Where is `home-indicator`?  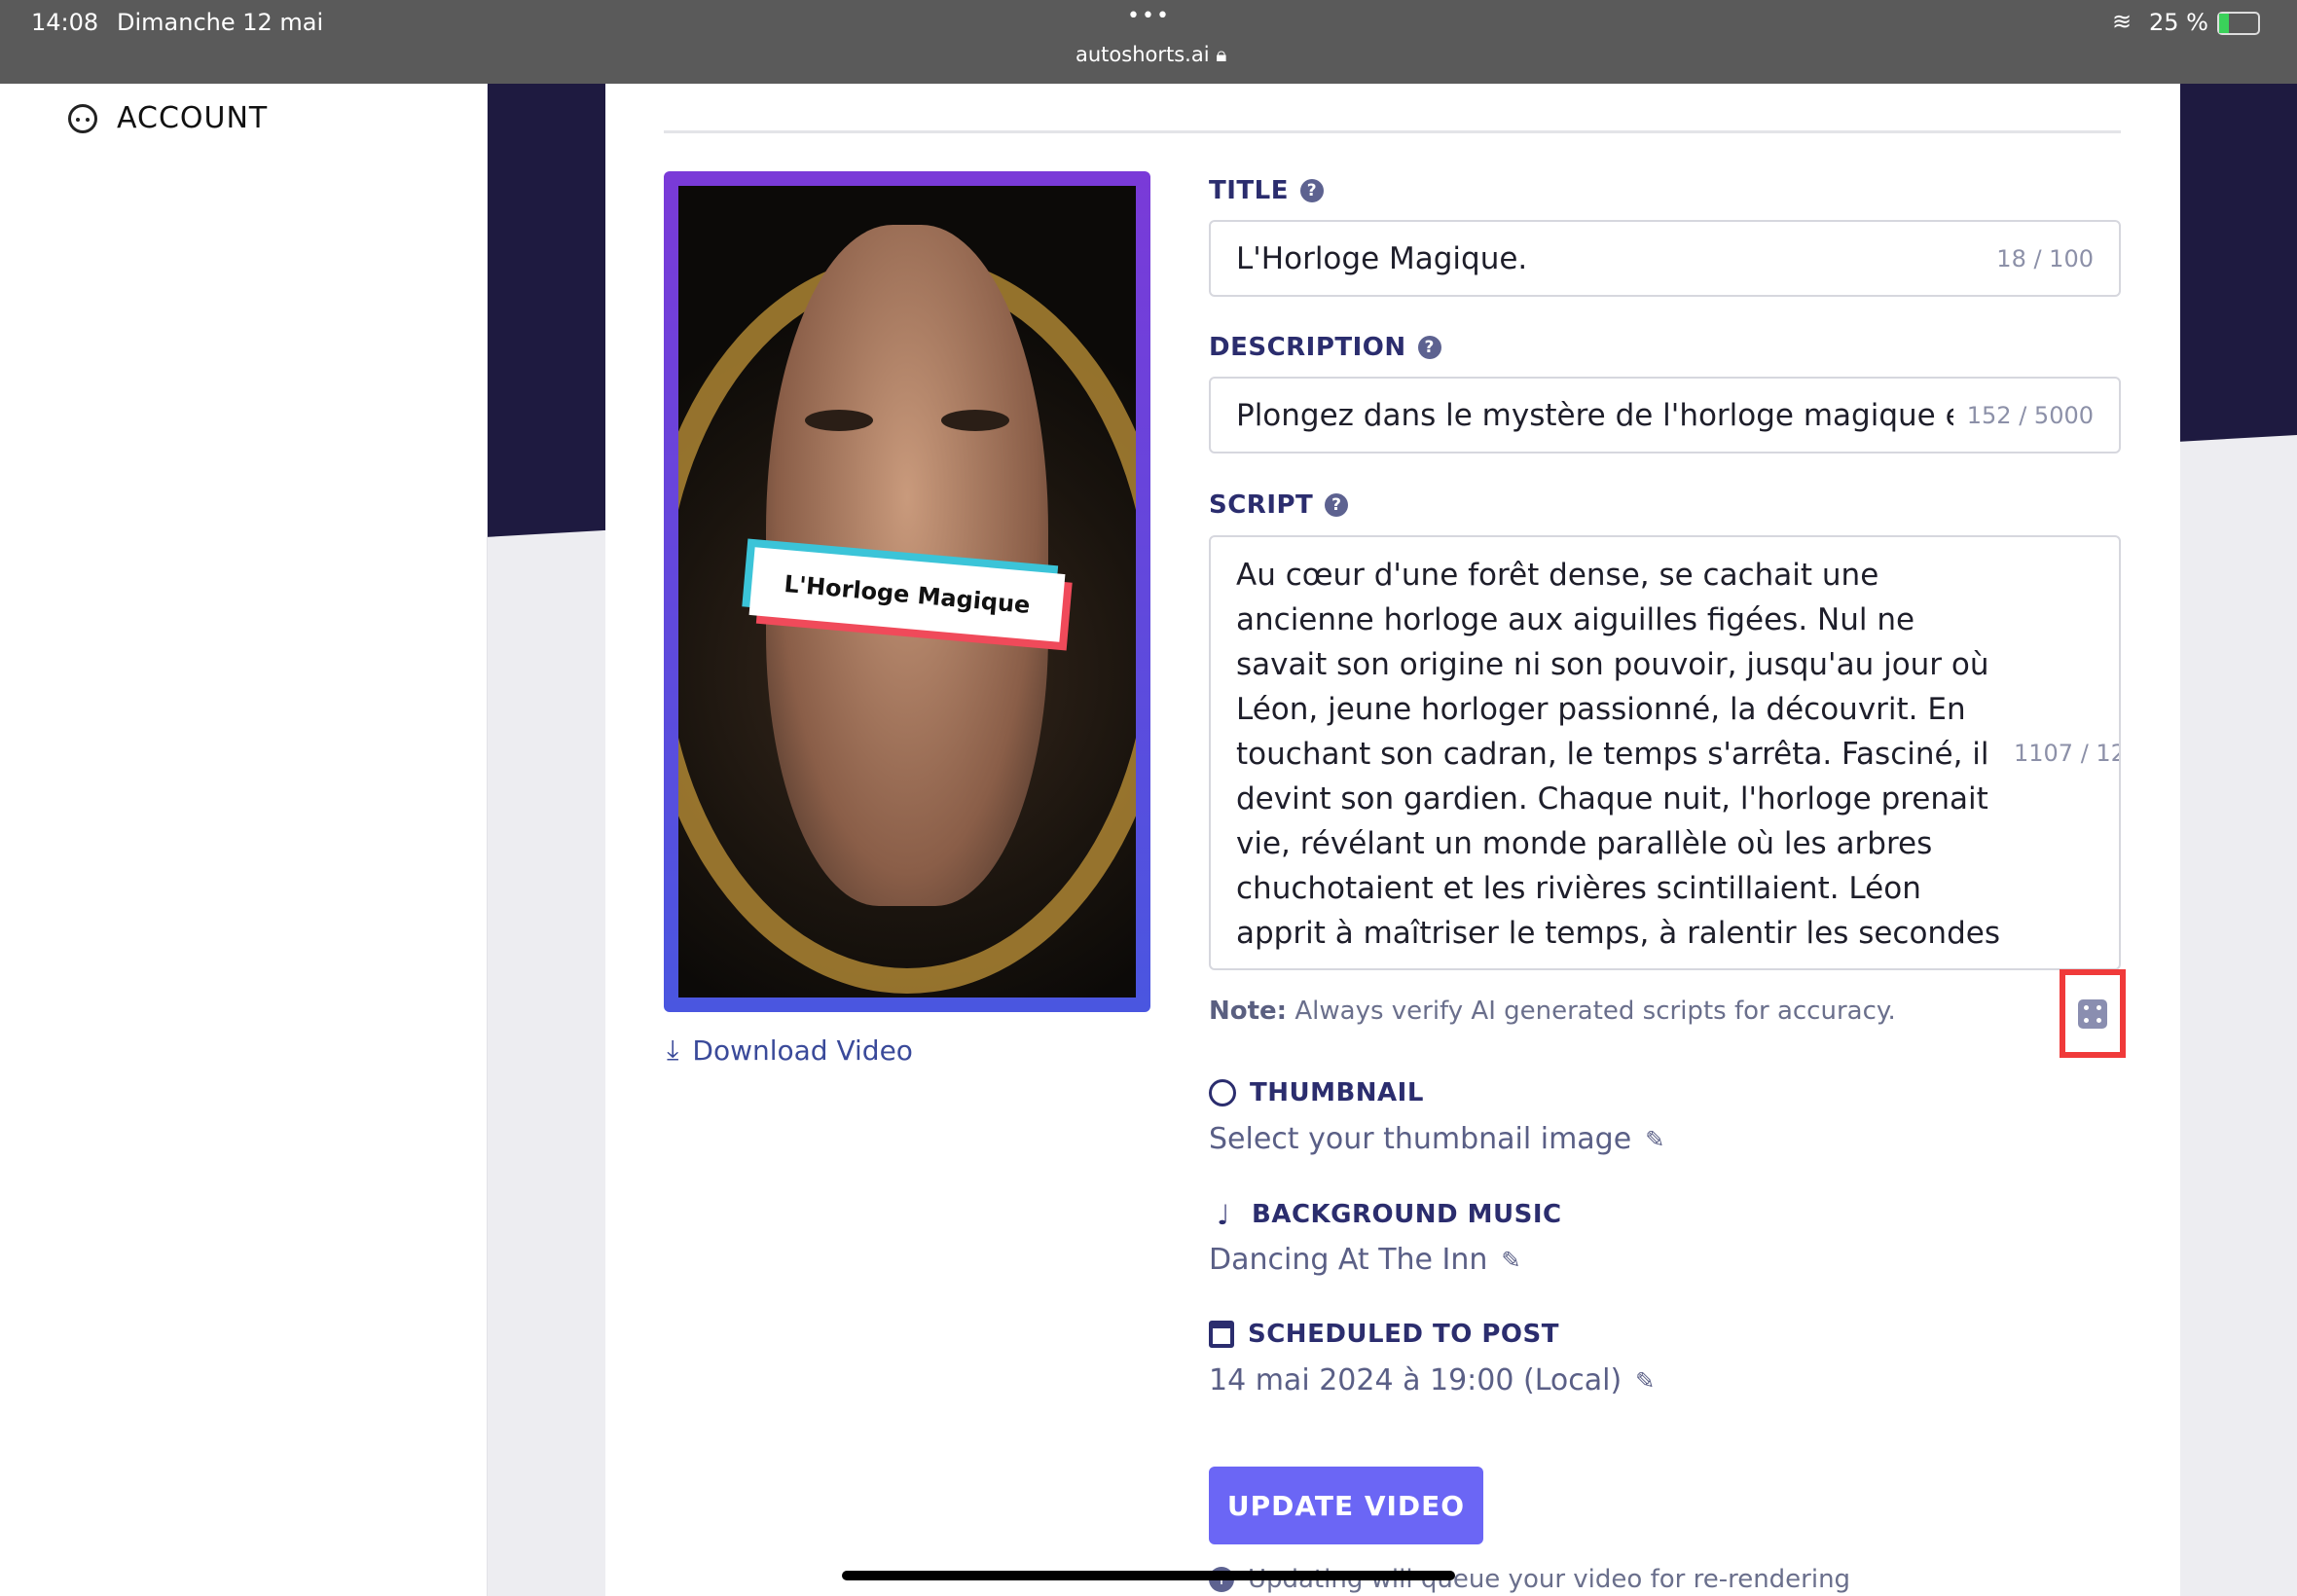 home-indicator is located at coordinates (1148, 1575).